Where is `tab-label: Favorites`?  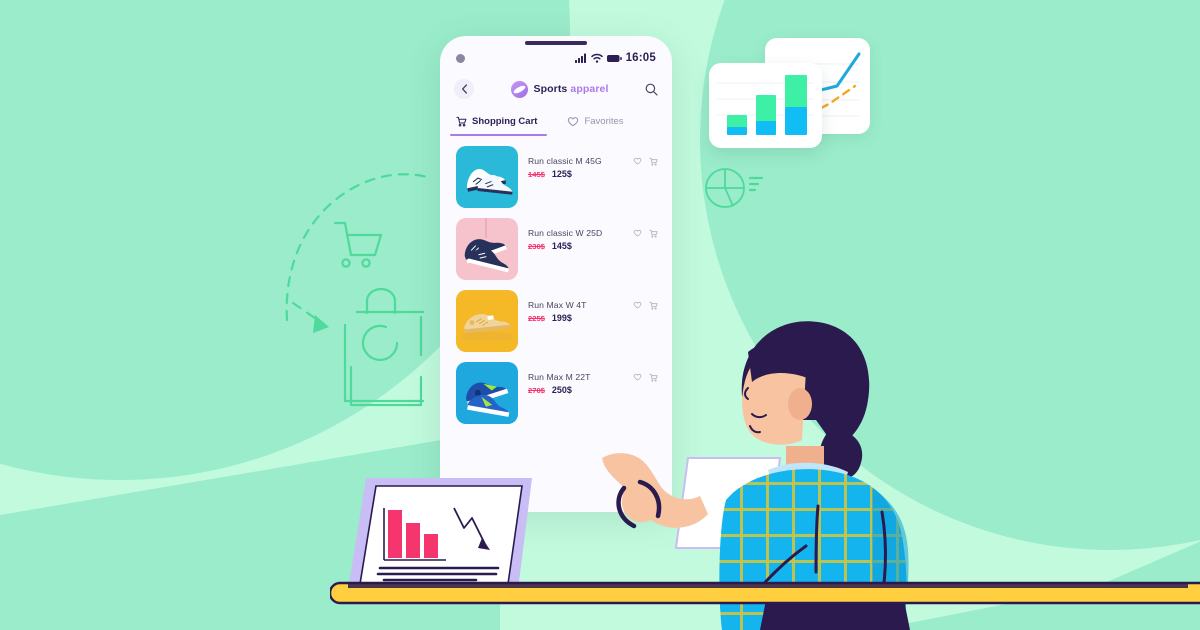 tab-label: Favorites is located at coordinates (604, 121).